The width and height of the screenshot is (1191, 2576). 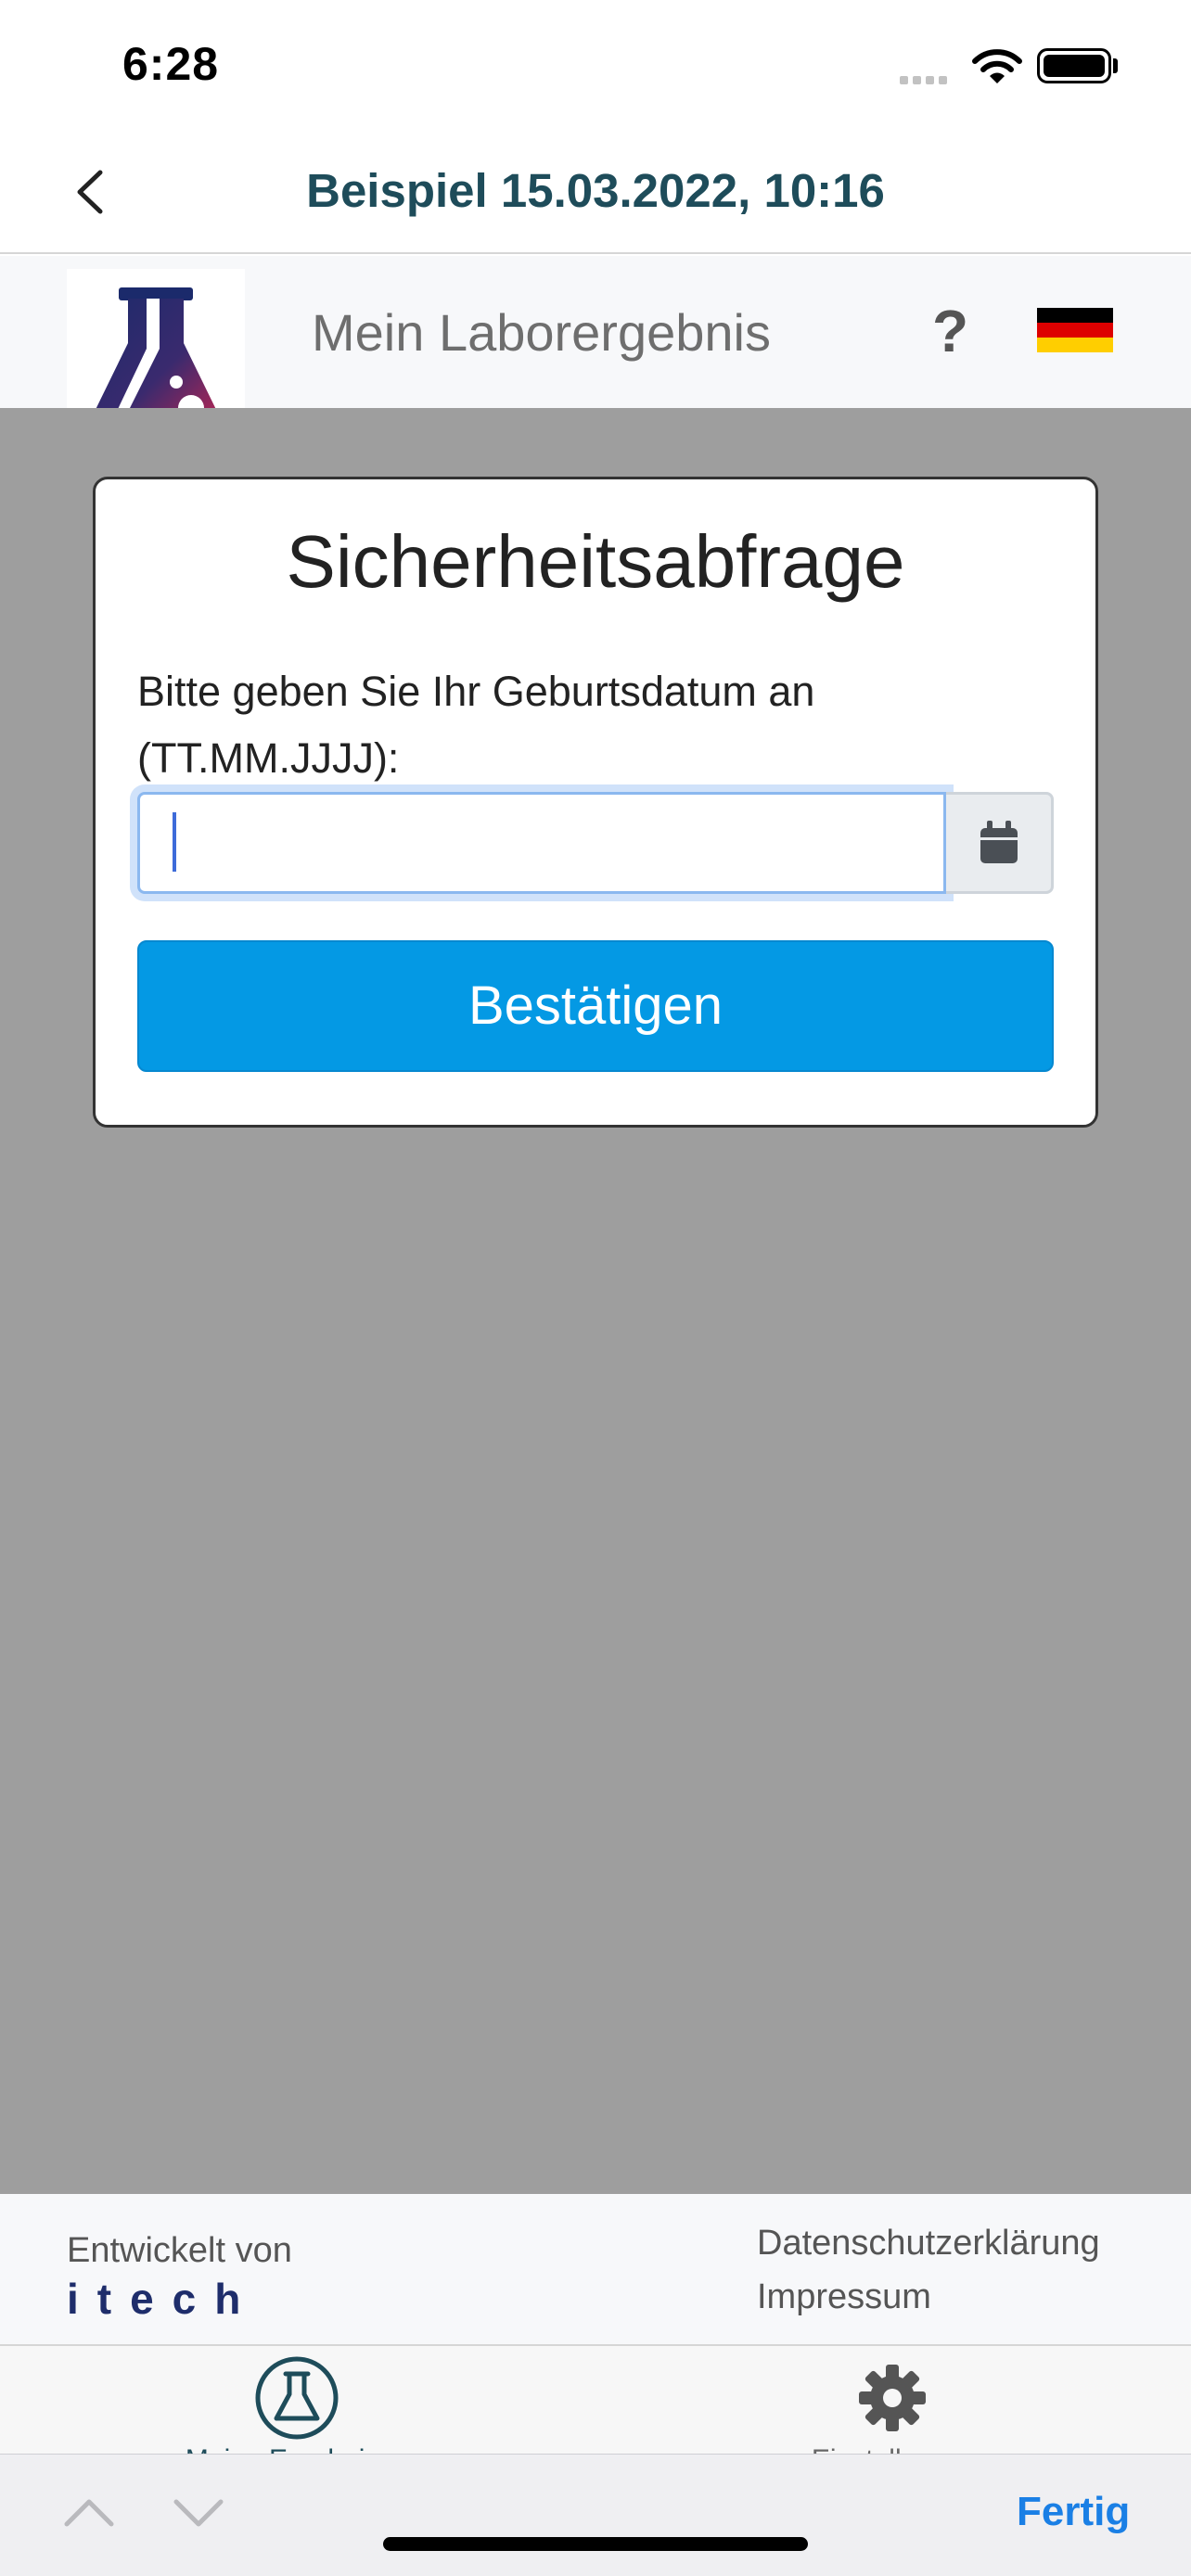 I want to click on next-field-button, so click(x=198, y=2515).